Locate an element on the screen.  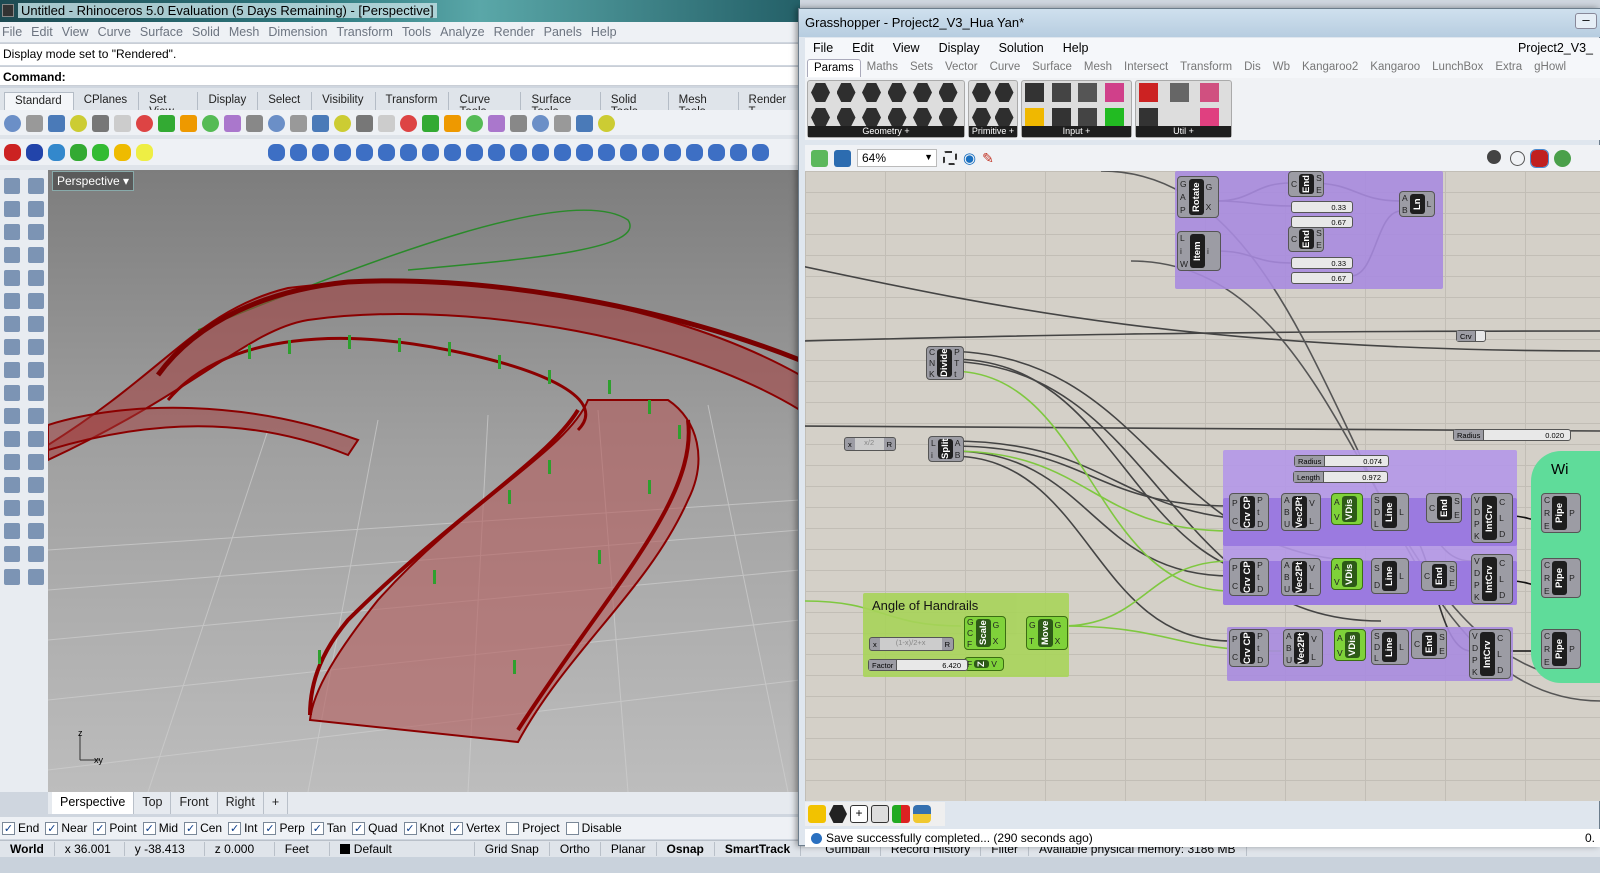
component-vec2pt: A B U Vec2Pt V L is located at coordinates (1301, 512).